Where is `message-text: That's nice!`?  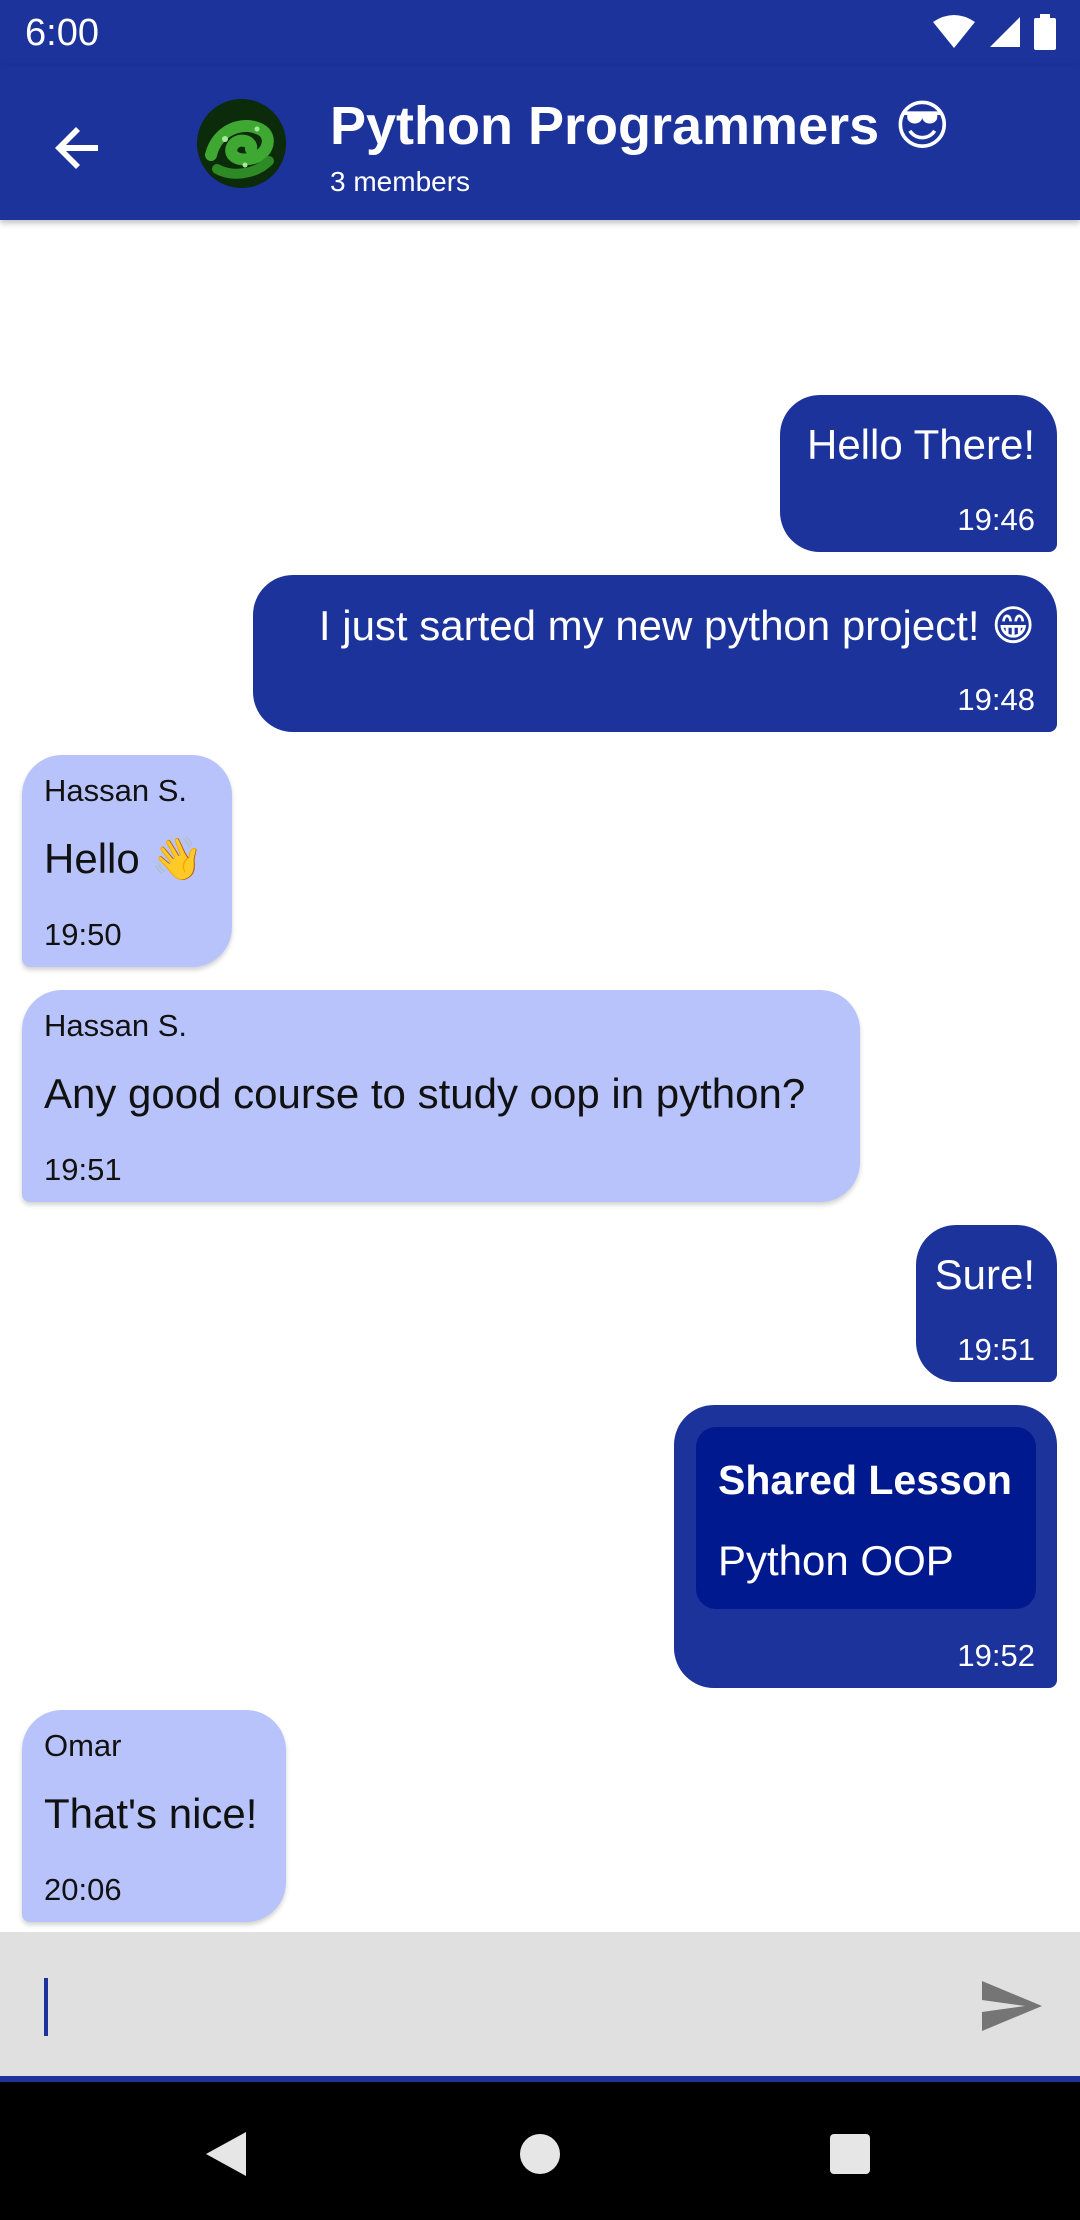
message-text: That's nice! is located at coordinates (151, 1813).